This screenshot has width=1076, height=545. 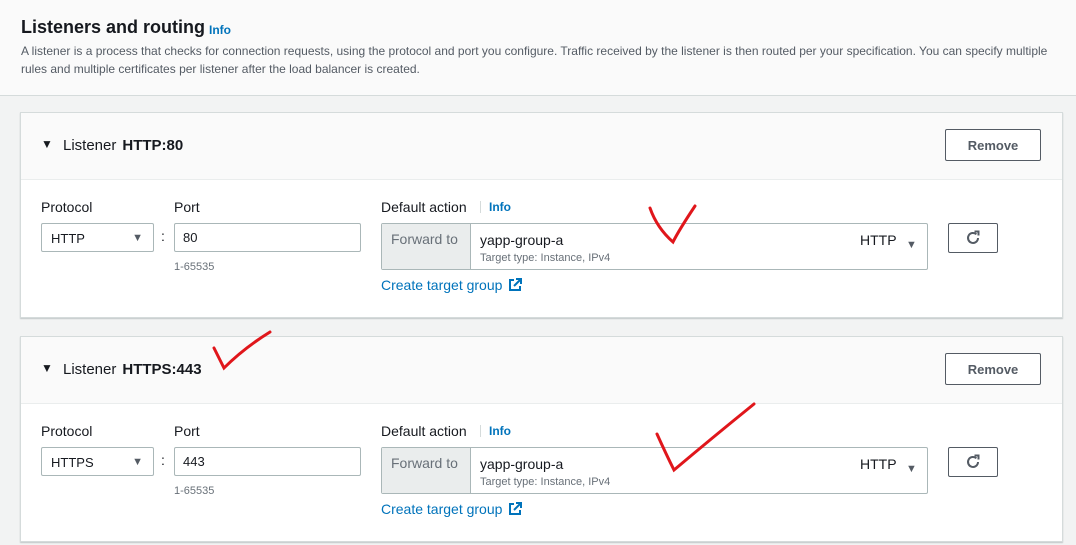 What do you see at coordinates (541, 370) in the screenshot?
I see `listener-header: ▼ Listener HTTPS:443 Remove` at bounding box center [541, 370].